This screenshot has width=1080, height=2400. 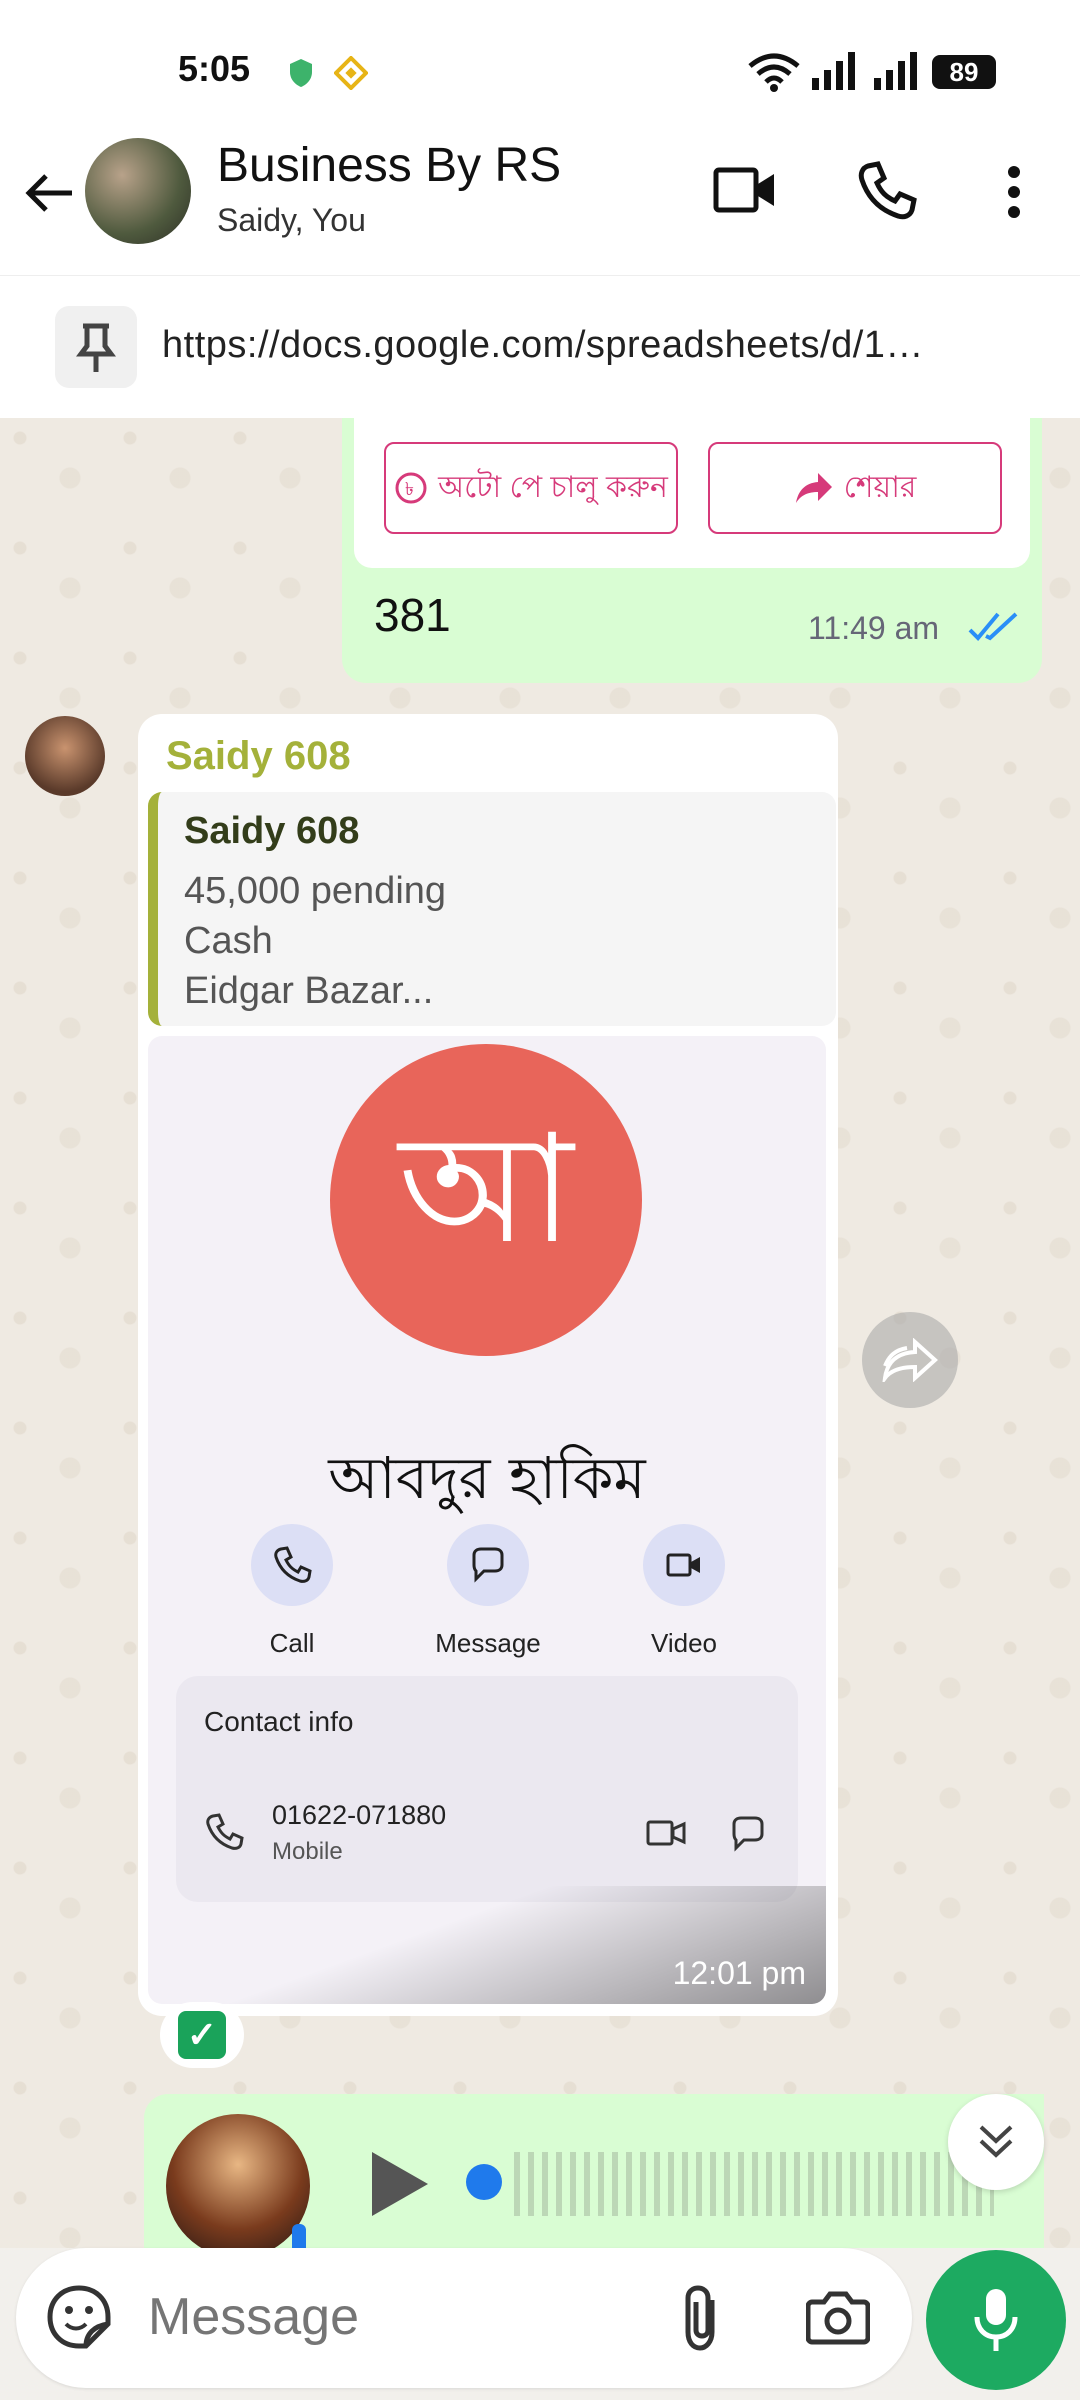 I want to click on message-input, so click(x=398, y=2317).